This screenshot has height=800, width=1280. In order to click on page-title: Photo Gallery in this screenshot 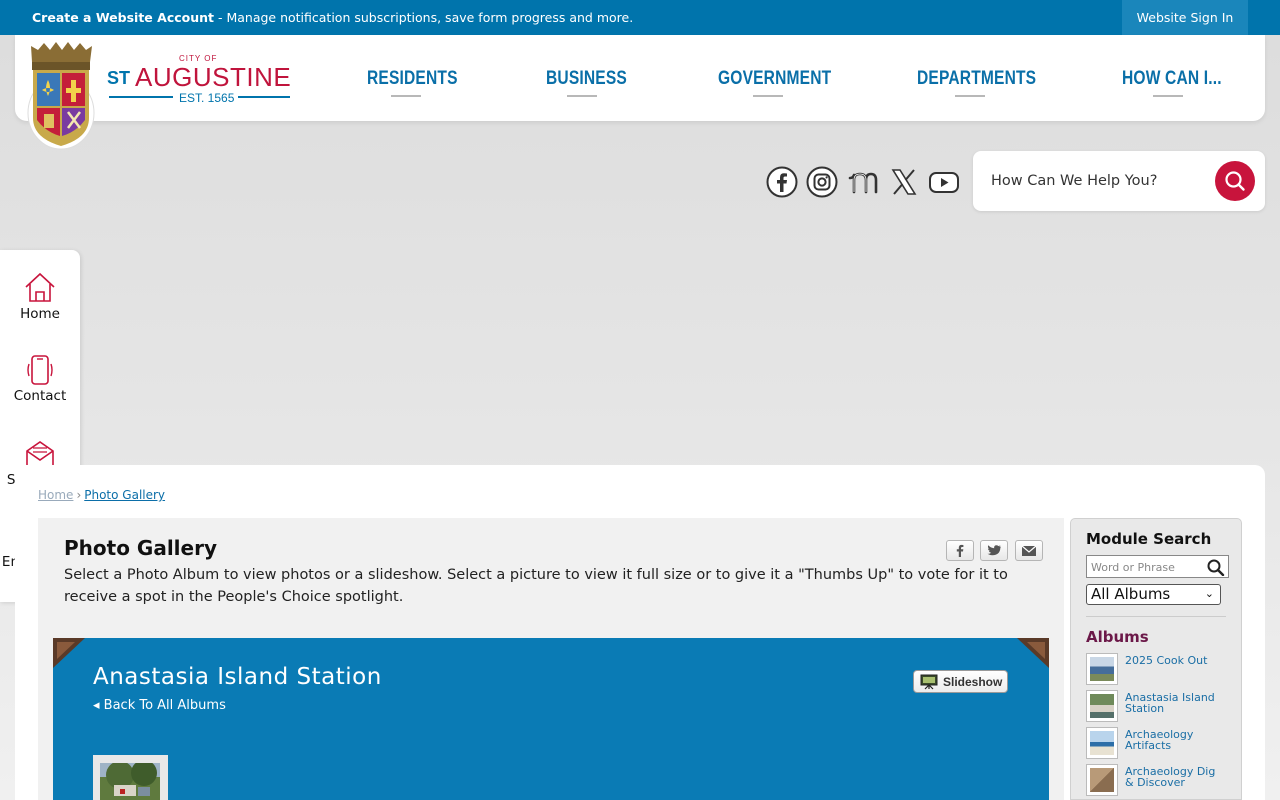, I will do `click(140, 548)`.